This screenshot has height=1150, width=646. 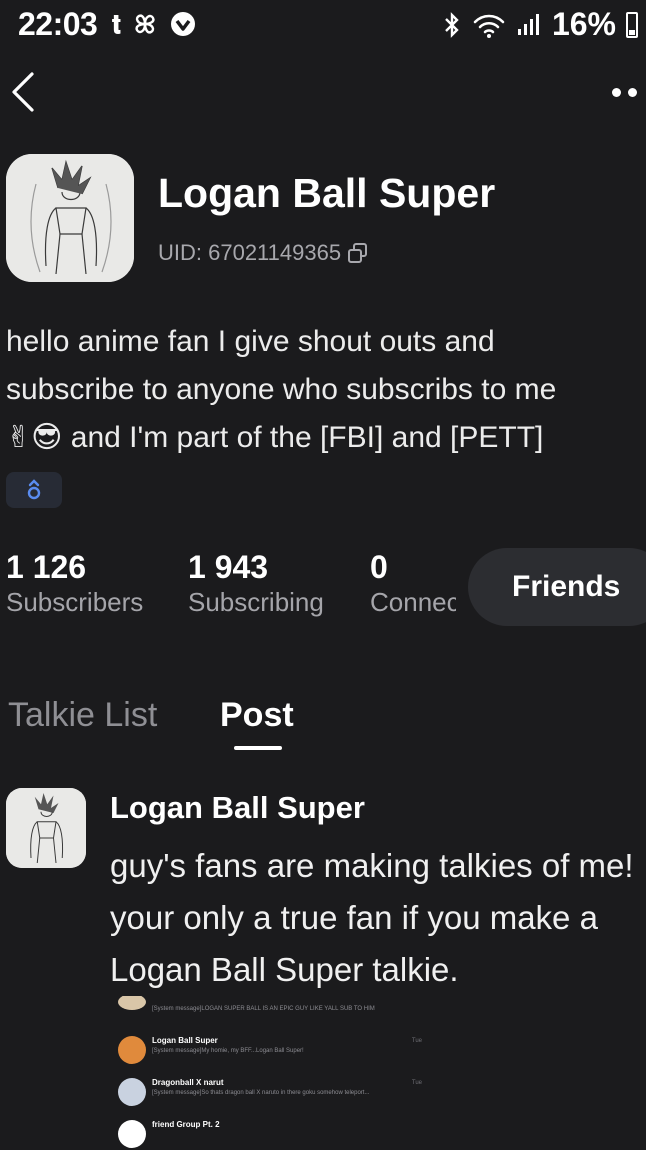 I want to click on profile-name: Logan Ball Super, so click(x=327, y=193).